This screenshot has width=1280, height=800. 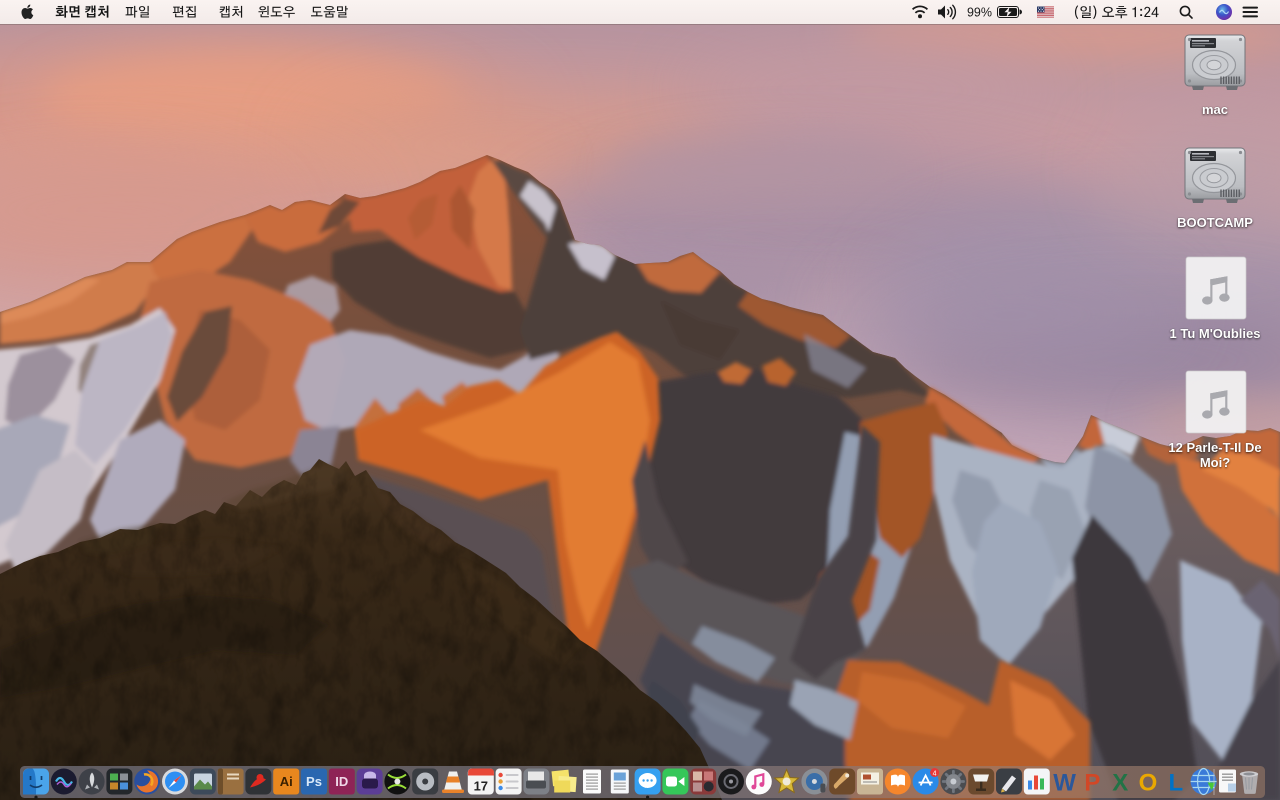 What do you see at coordinates (1120, 783) in the screenshot?
I see `svg-text: X` at bounding box center [1120, 783].